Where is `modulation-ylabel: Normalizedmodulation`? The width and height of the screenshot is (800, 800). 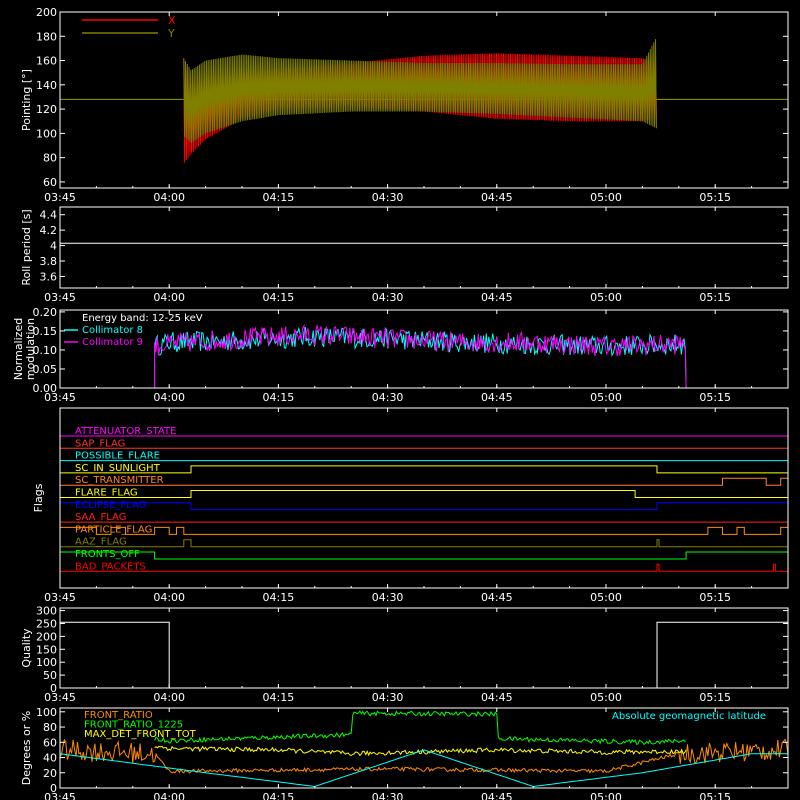 modulation-ylabel: Normalizedmodulation is located at coordinates (24, 349).